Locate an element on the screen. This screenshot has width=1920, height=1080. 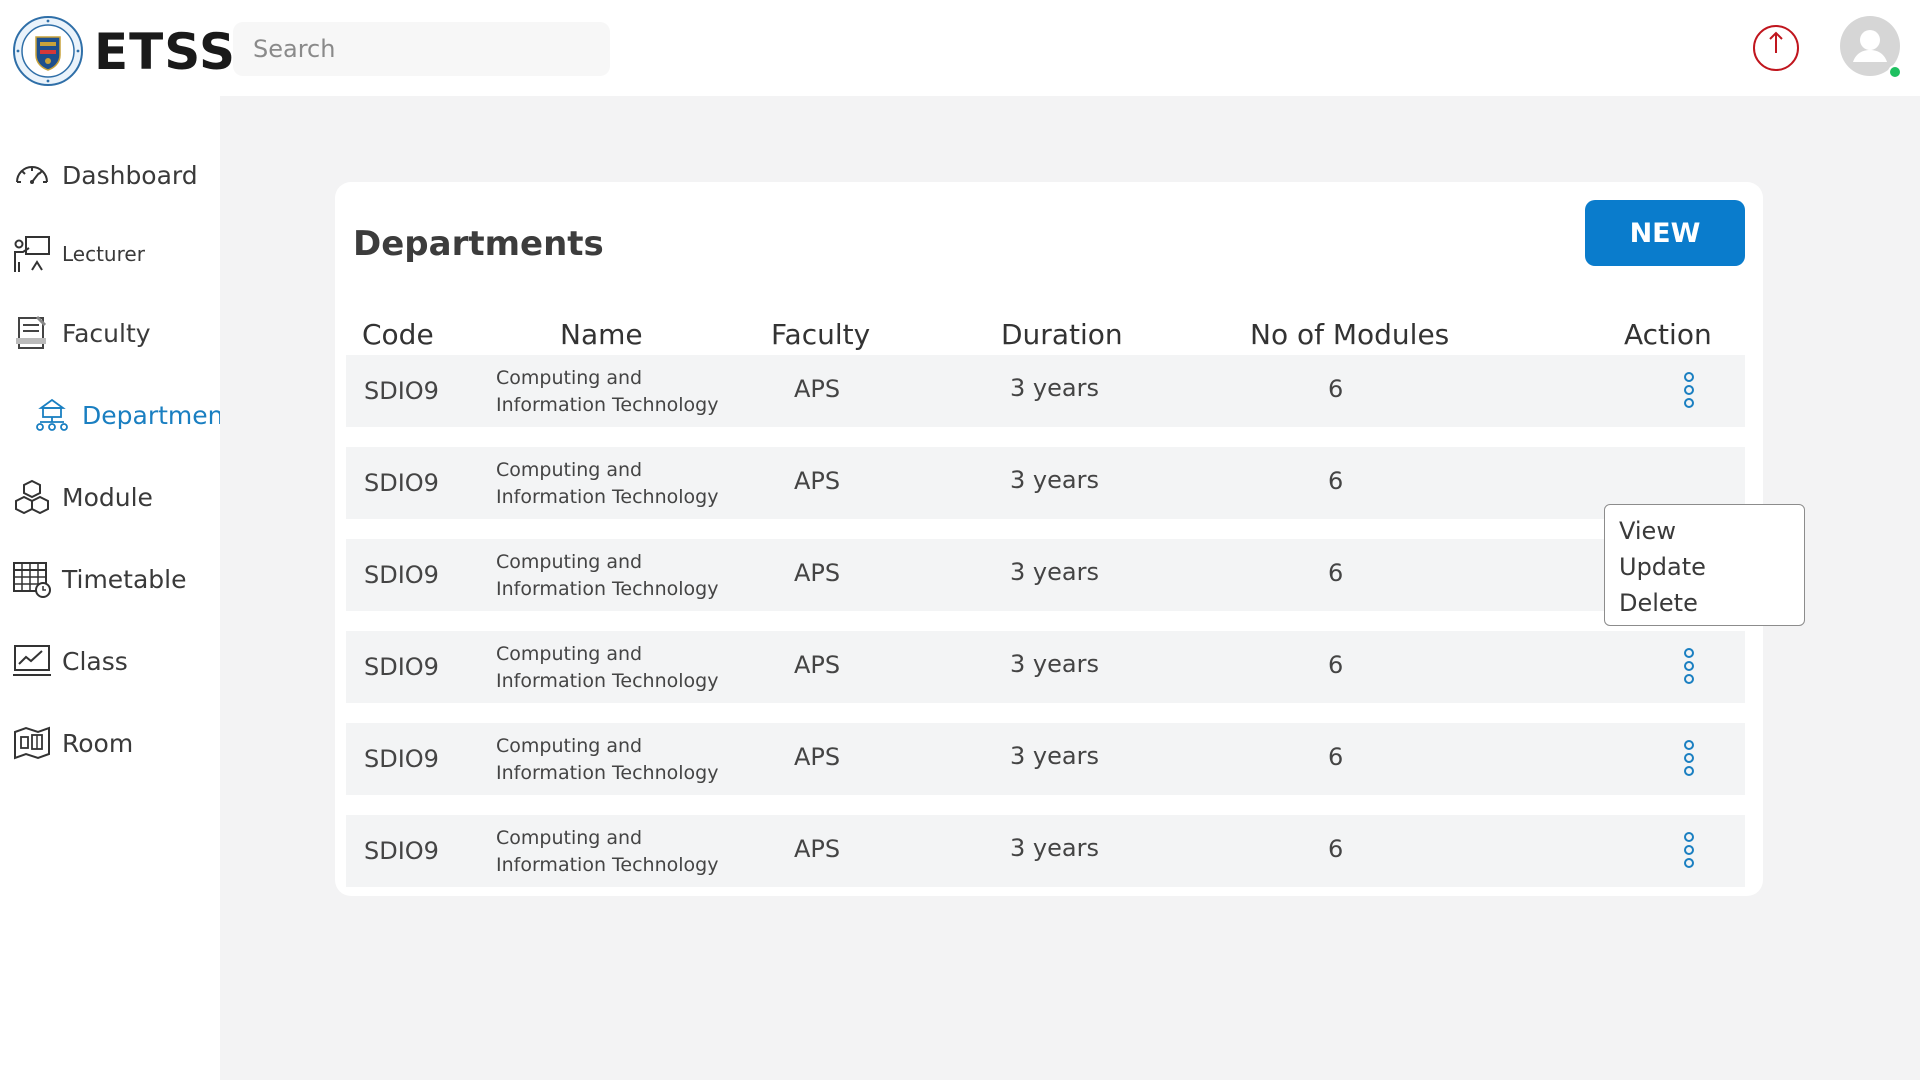
logout-power-icon is located at coordinates (1776, 48).